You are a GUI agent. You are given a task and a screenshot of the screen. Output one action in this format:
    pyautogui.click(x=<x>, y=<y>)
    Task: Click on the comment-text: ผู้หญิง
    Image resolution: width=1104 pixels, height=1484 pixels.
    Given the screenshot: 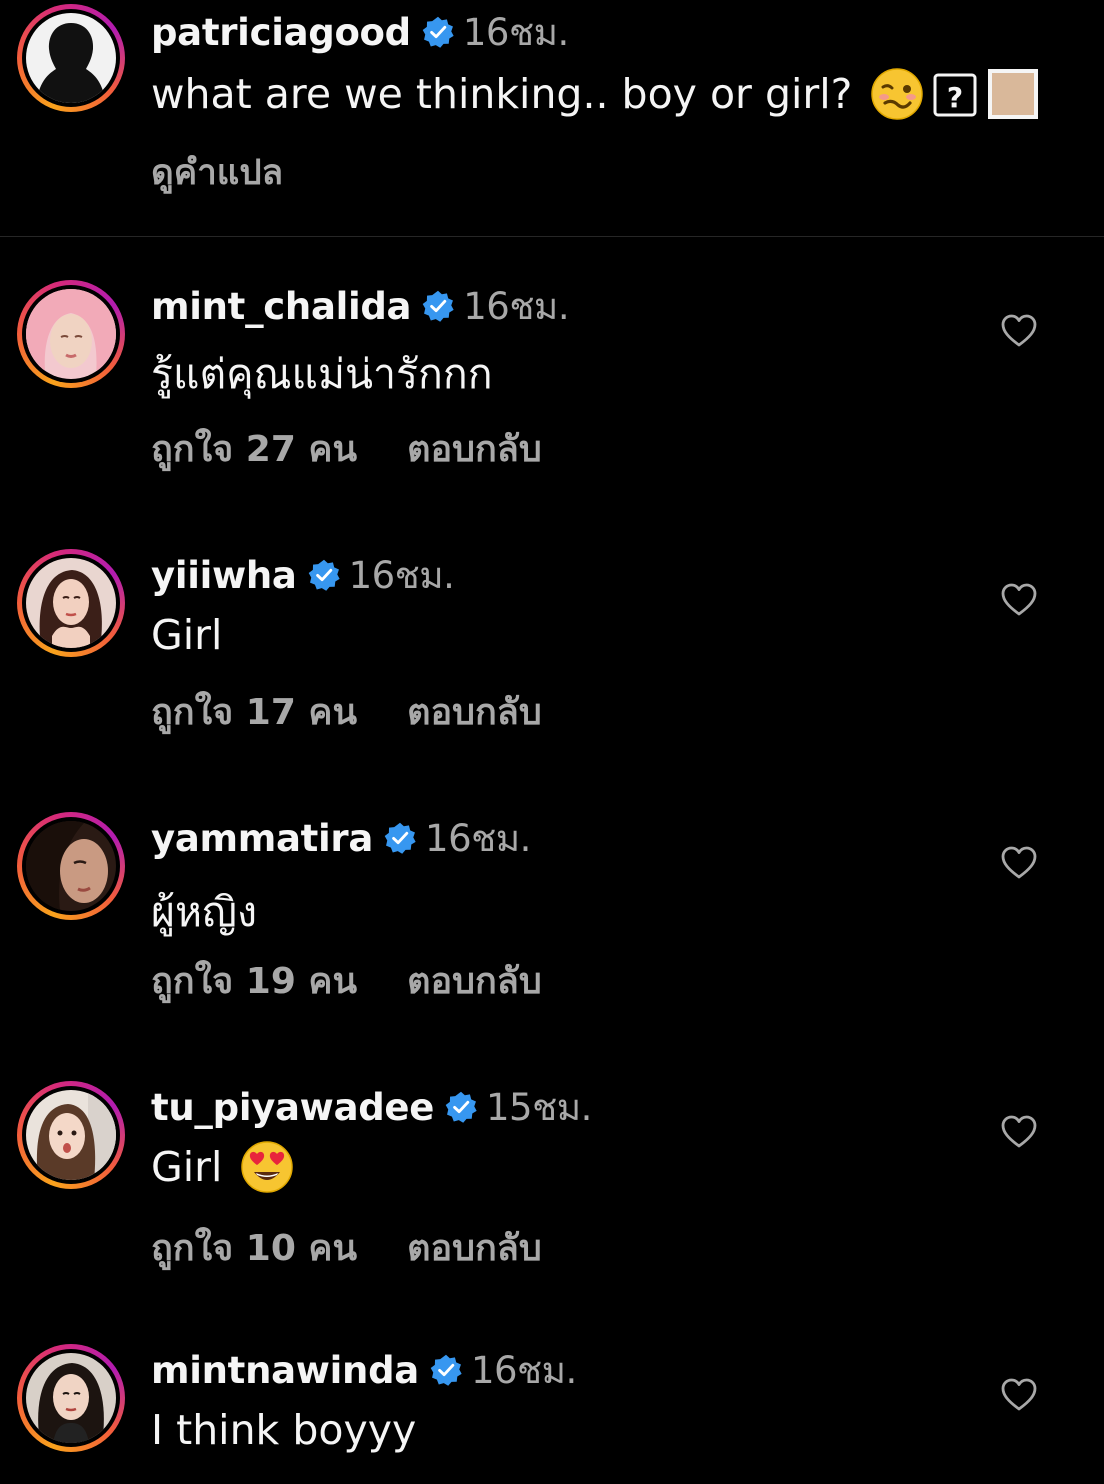 What is the action you would take?
    pyautogui.click(x=204, y=912)
    